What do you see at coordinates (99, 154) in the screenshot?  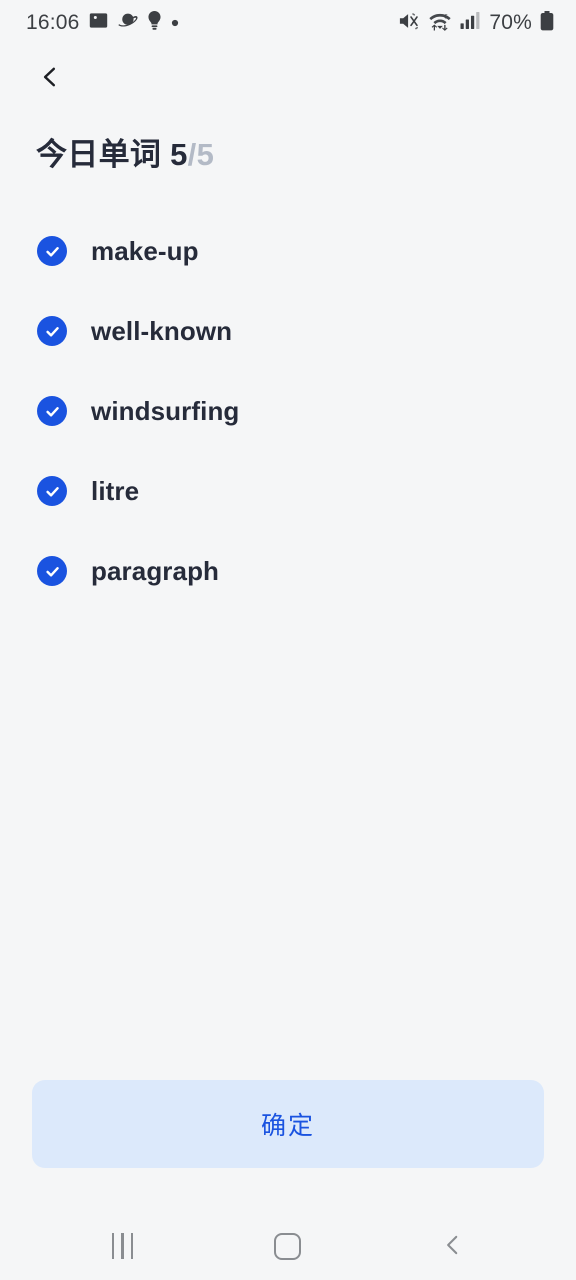 I see `page-title-text: 今日单词` at bounding box center [99, 154].